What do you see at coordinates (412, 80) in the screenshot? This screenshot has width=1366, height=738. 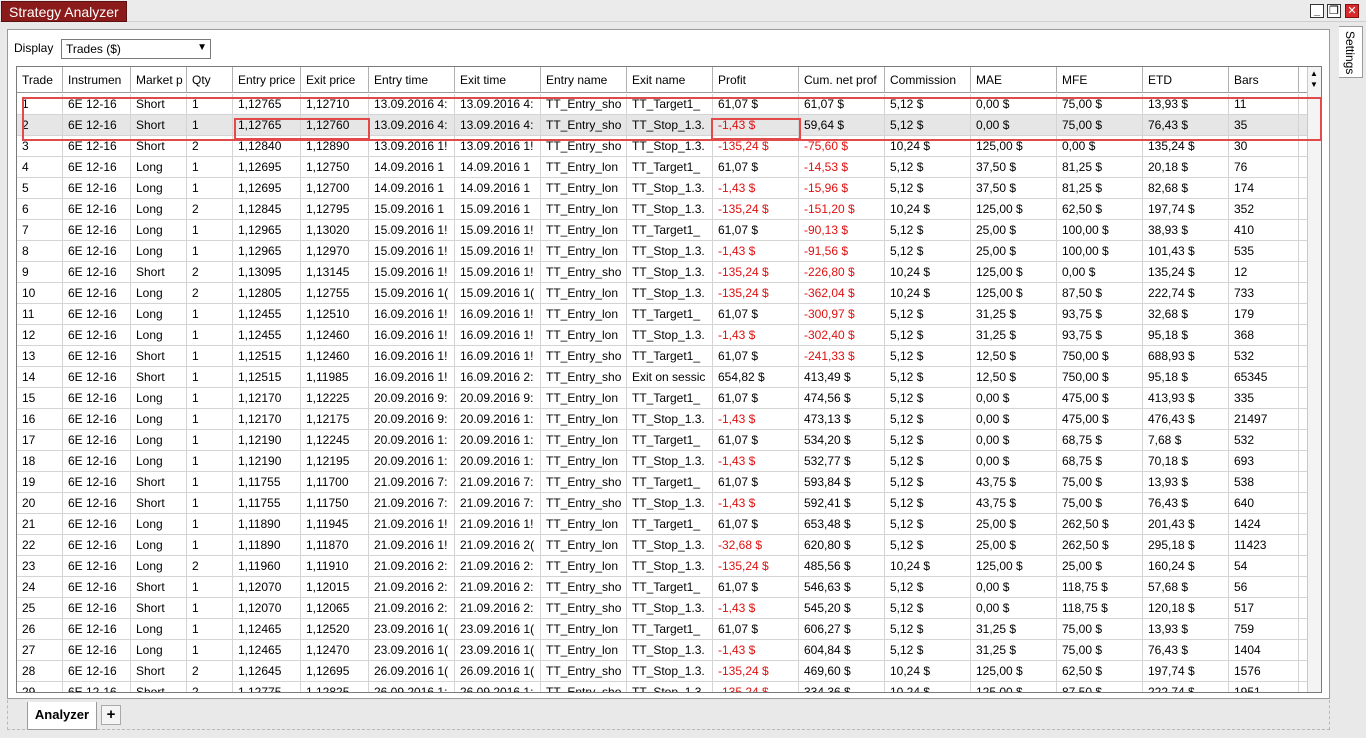 I see `column-header: Entry time` at bounding box center [412, 80].